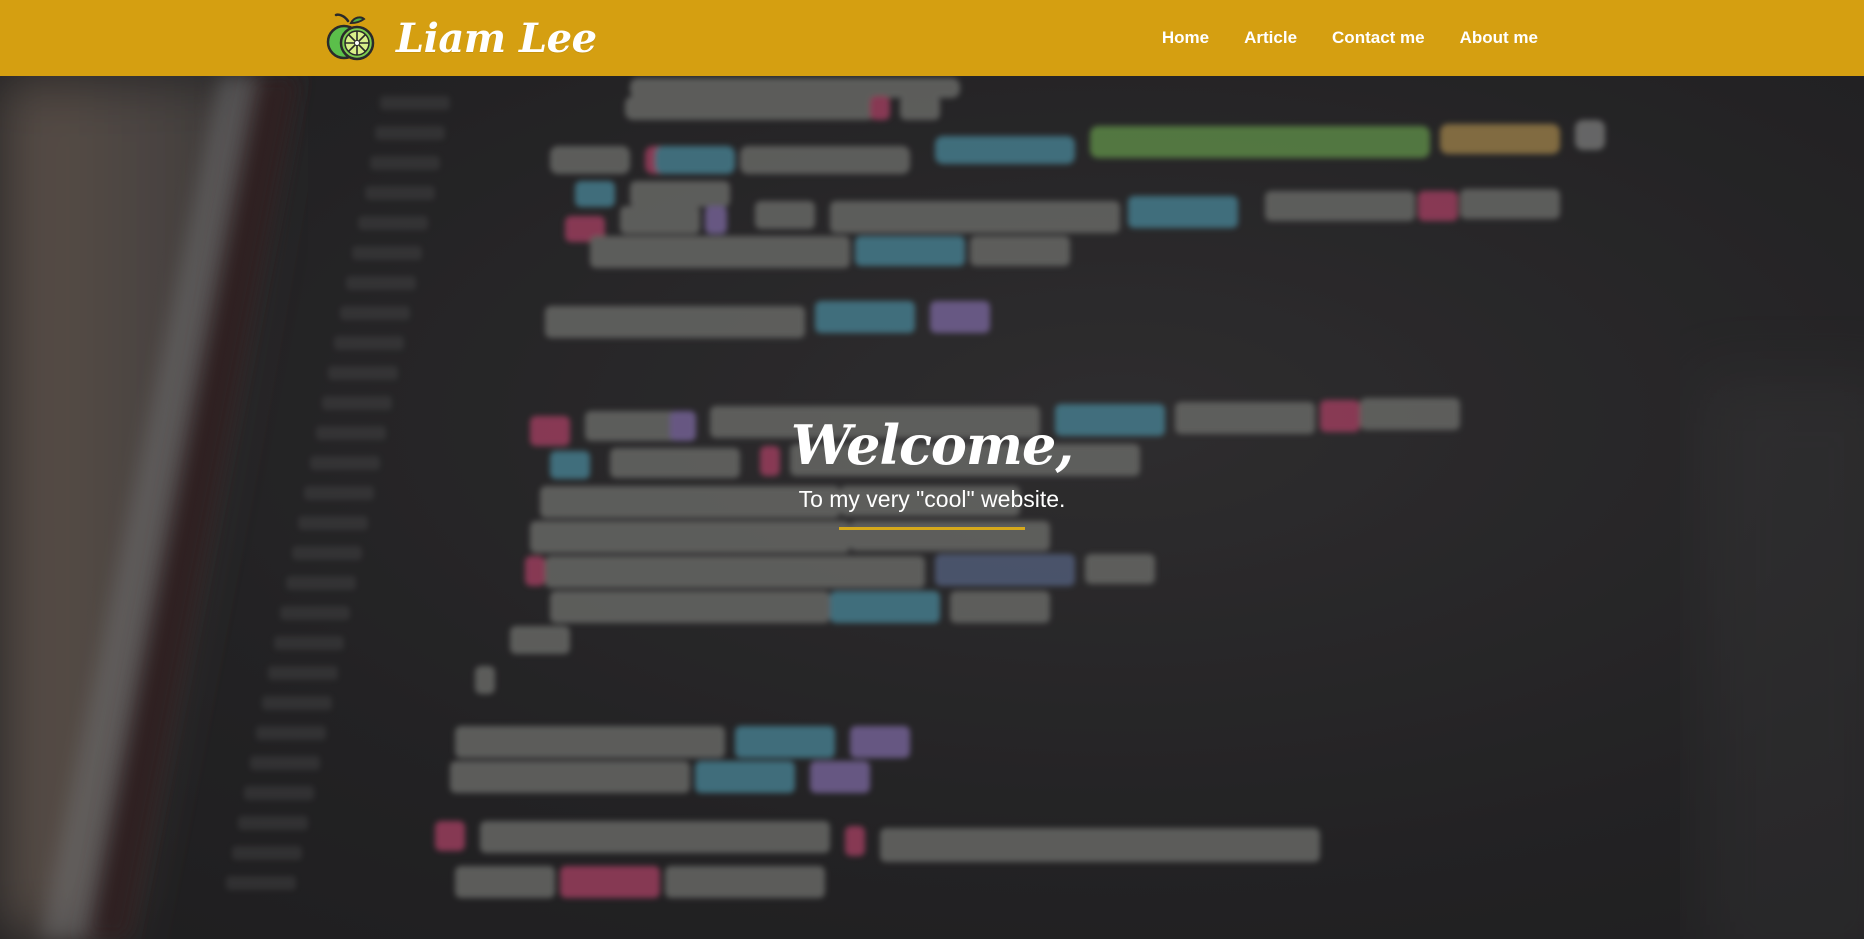  Describe the element at coordinates (1185, 38) in the screenshot. I see `nav-home: Home` at that location.